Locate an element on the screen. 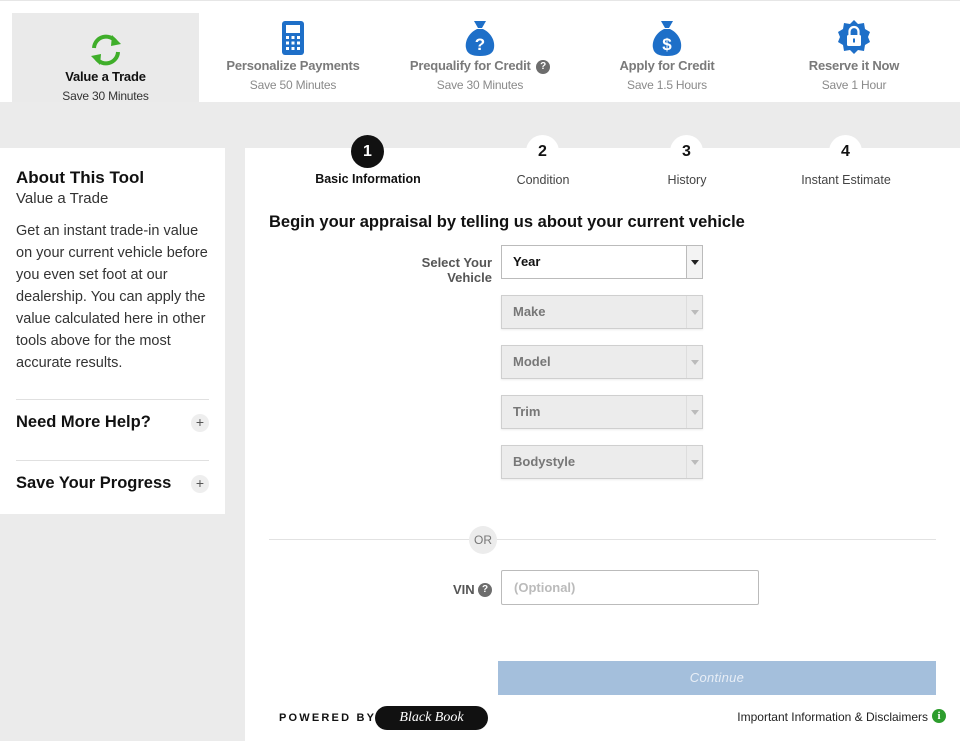 The image size is (960, 741). vin-label: VIN is located at coordinates (464, 589).